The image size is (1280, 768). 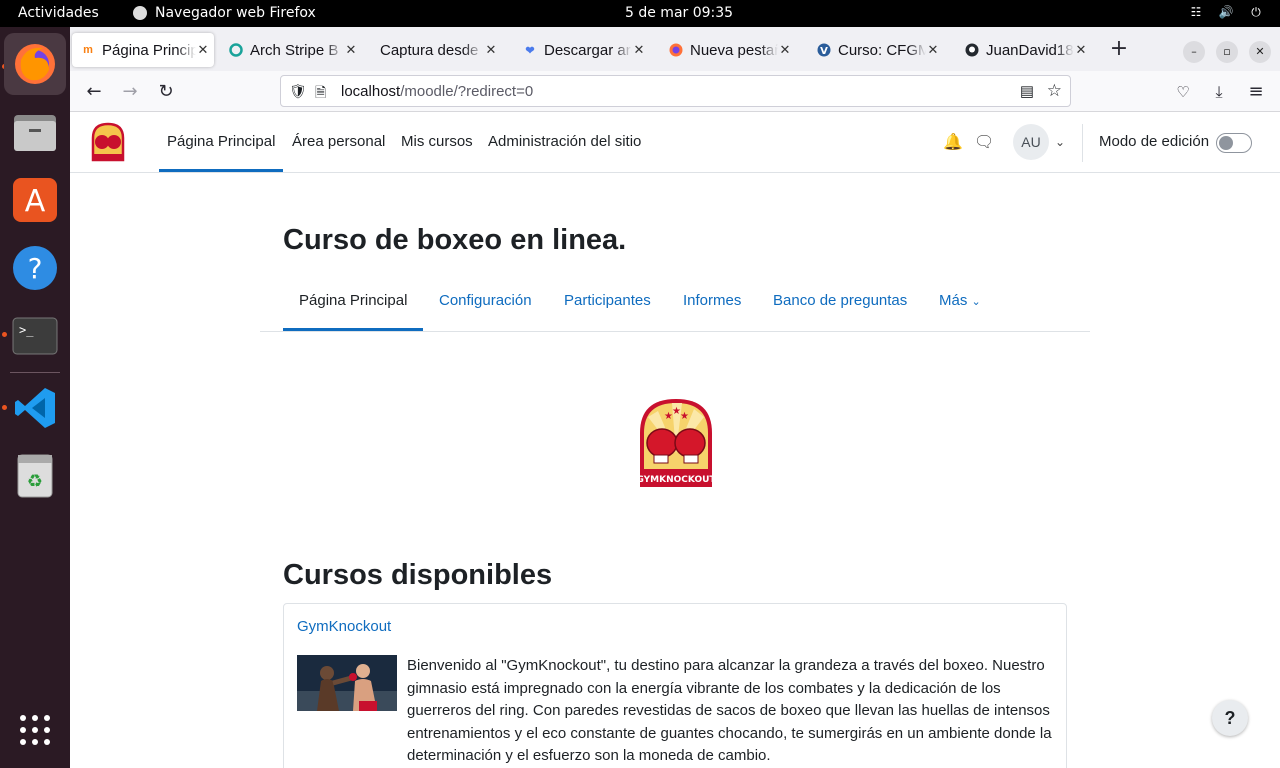 What do you see at coordinates (564, 142) in the screenshot?
I see `nav-administracion: Administración del sitio` at bounding box center [564, 142].